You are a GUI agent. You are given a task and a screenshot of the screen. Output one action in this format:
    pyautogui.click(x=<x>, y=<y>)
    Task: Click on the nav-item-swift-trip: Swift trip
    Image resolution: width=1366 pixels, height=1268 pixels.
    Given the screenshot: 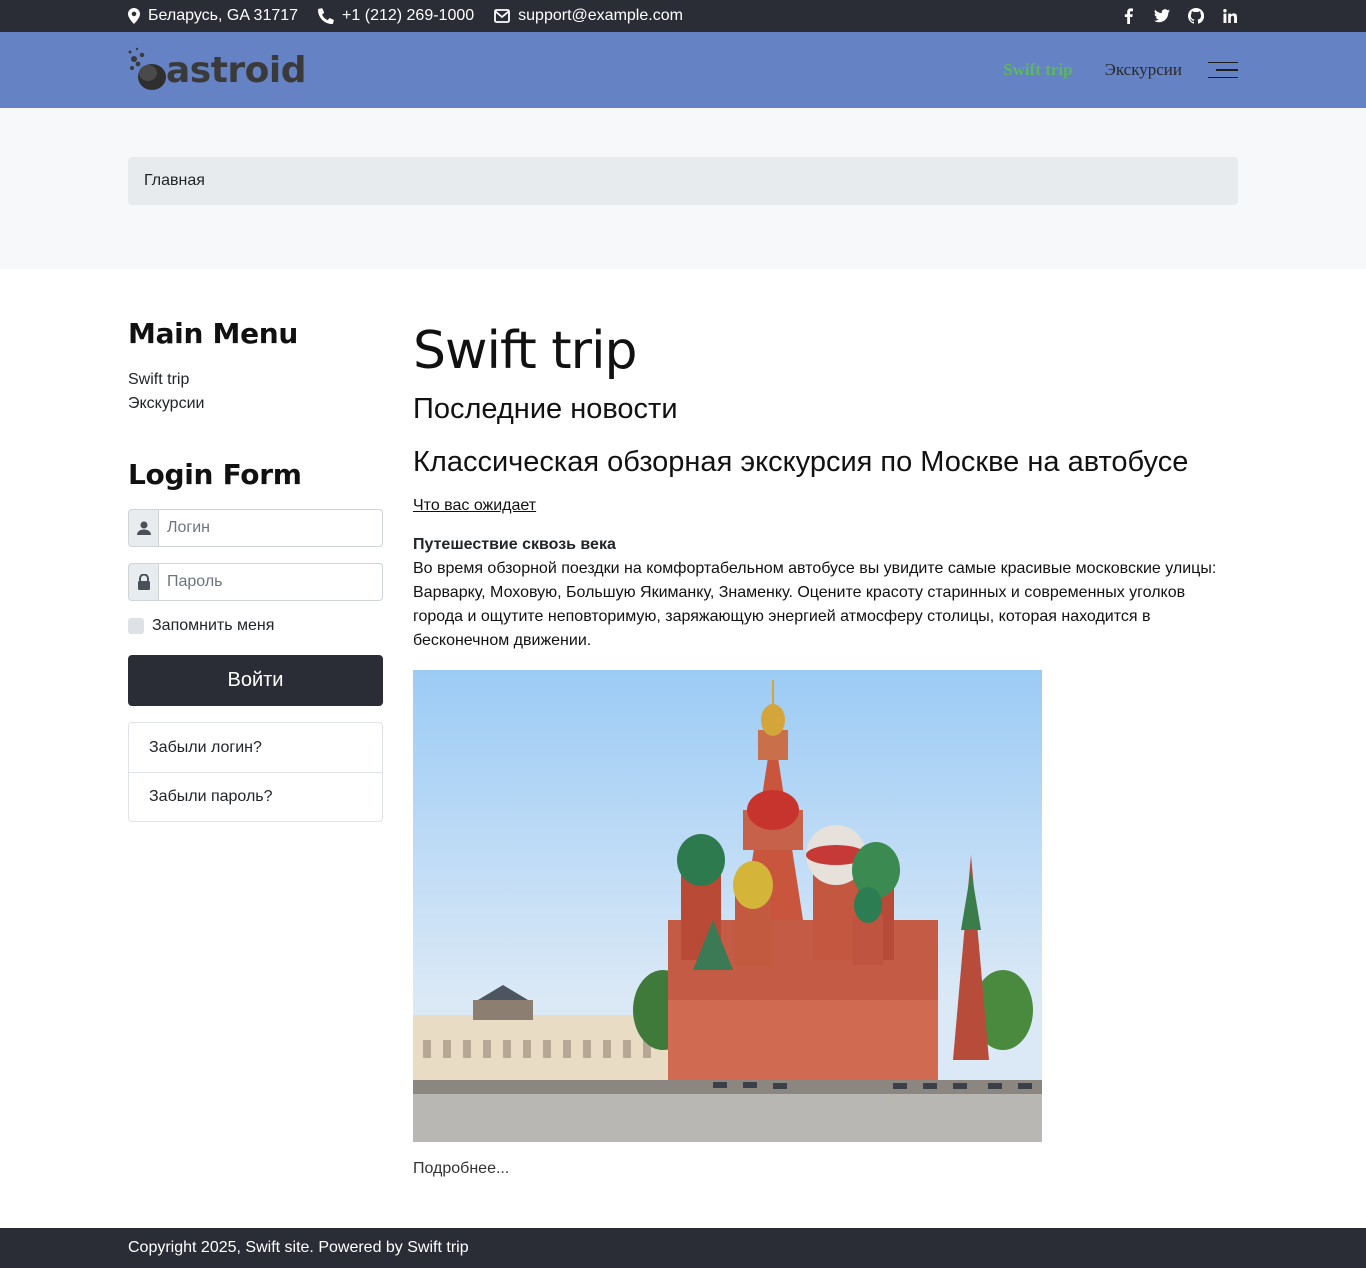 What is the action you would take?
    pyautogui.click(x=1037, y=70)
    